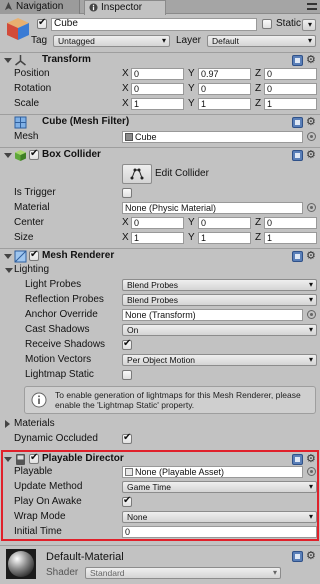  What do you see at coordinates (157, 223) in the screenshot?
I see `center-x-field: 0` at bounding box center [157, 223].